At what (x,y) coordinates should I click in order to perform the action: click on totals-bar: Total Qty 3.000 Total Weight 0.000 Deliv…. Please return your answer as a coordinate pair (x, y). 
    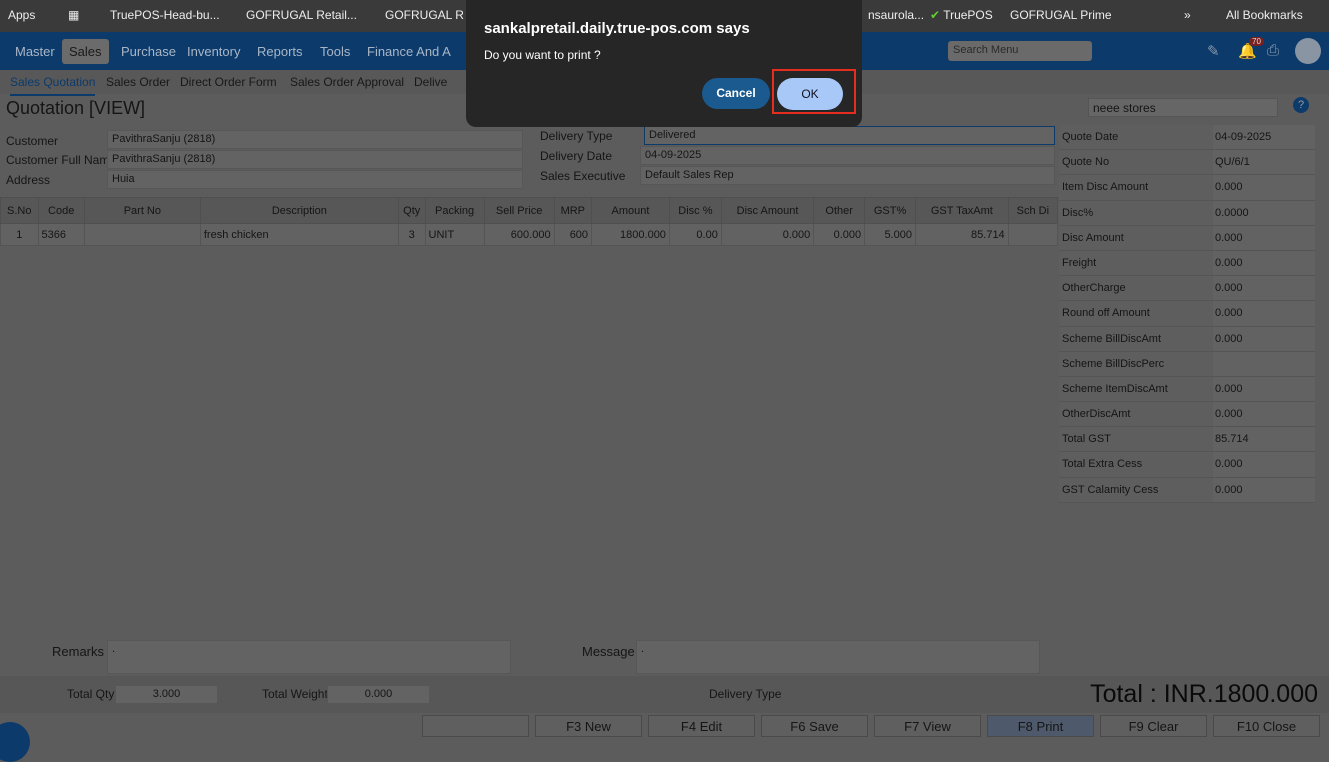
    Looking at the image, I should click on (664, 694).